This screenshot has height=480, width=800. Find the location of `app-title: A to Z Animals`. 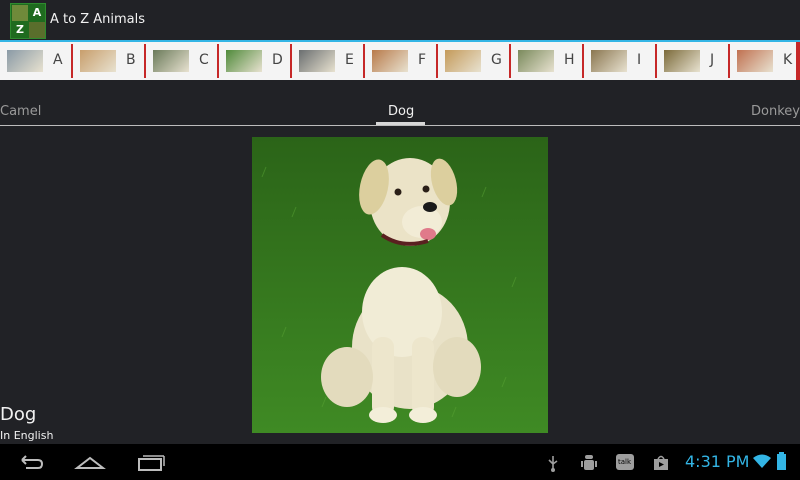

app-title: A to Z Animals is located at coordinates (98, 19).